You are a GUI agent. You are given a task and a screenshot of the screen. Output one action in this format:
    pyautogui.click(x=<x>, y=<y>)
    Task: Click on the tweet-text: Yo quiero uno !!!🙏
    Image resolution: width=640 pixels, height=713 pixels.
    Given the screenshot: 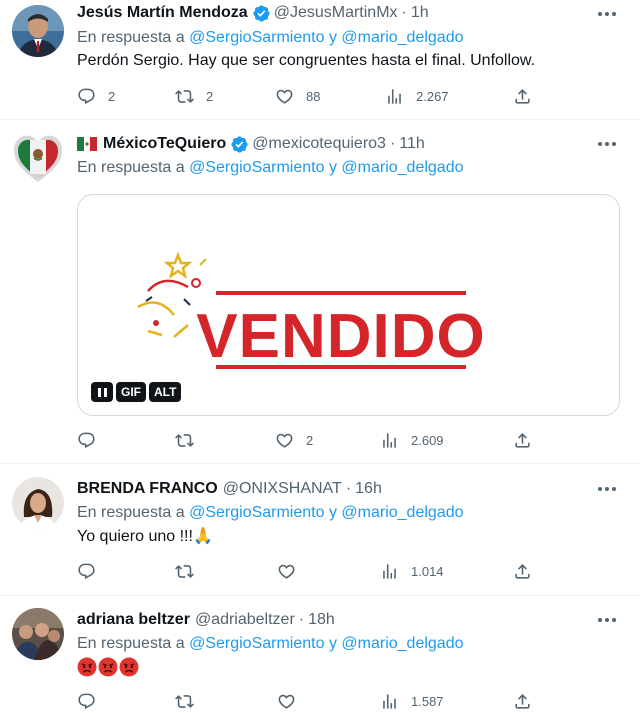 What is the action you would take?
    pyautogui.click(x=145, y=536)
    